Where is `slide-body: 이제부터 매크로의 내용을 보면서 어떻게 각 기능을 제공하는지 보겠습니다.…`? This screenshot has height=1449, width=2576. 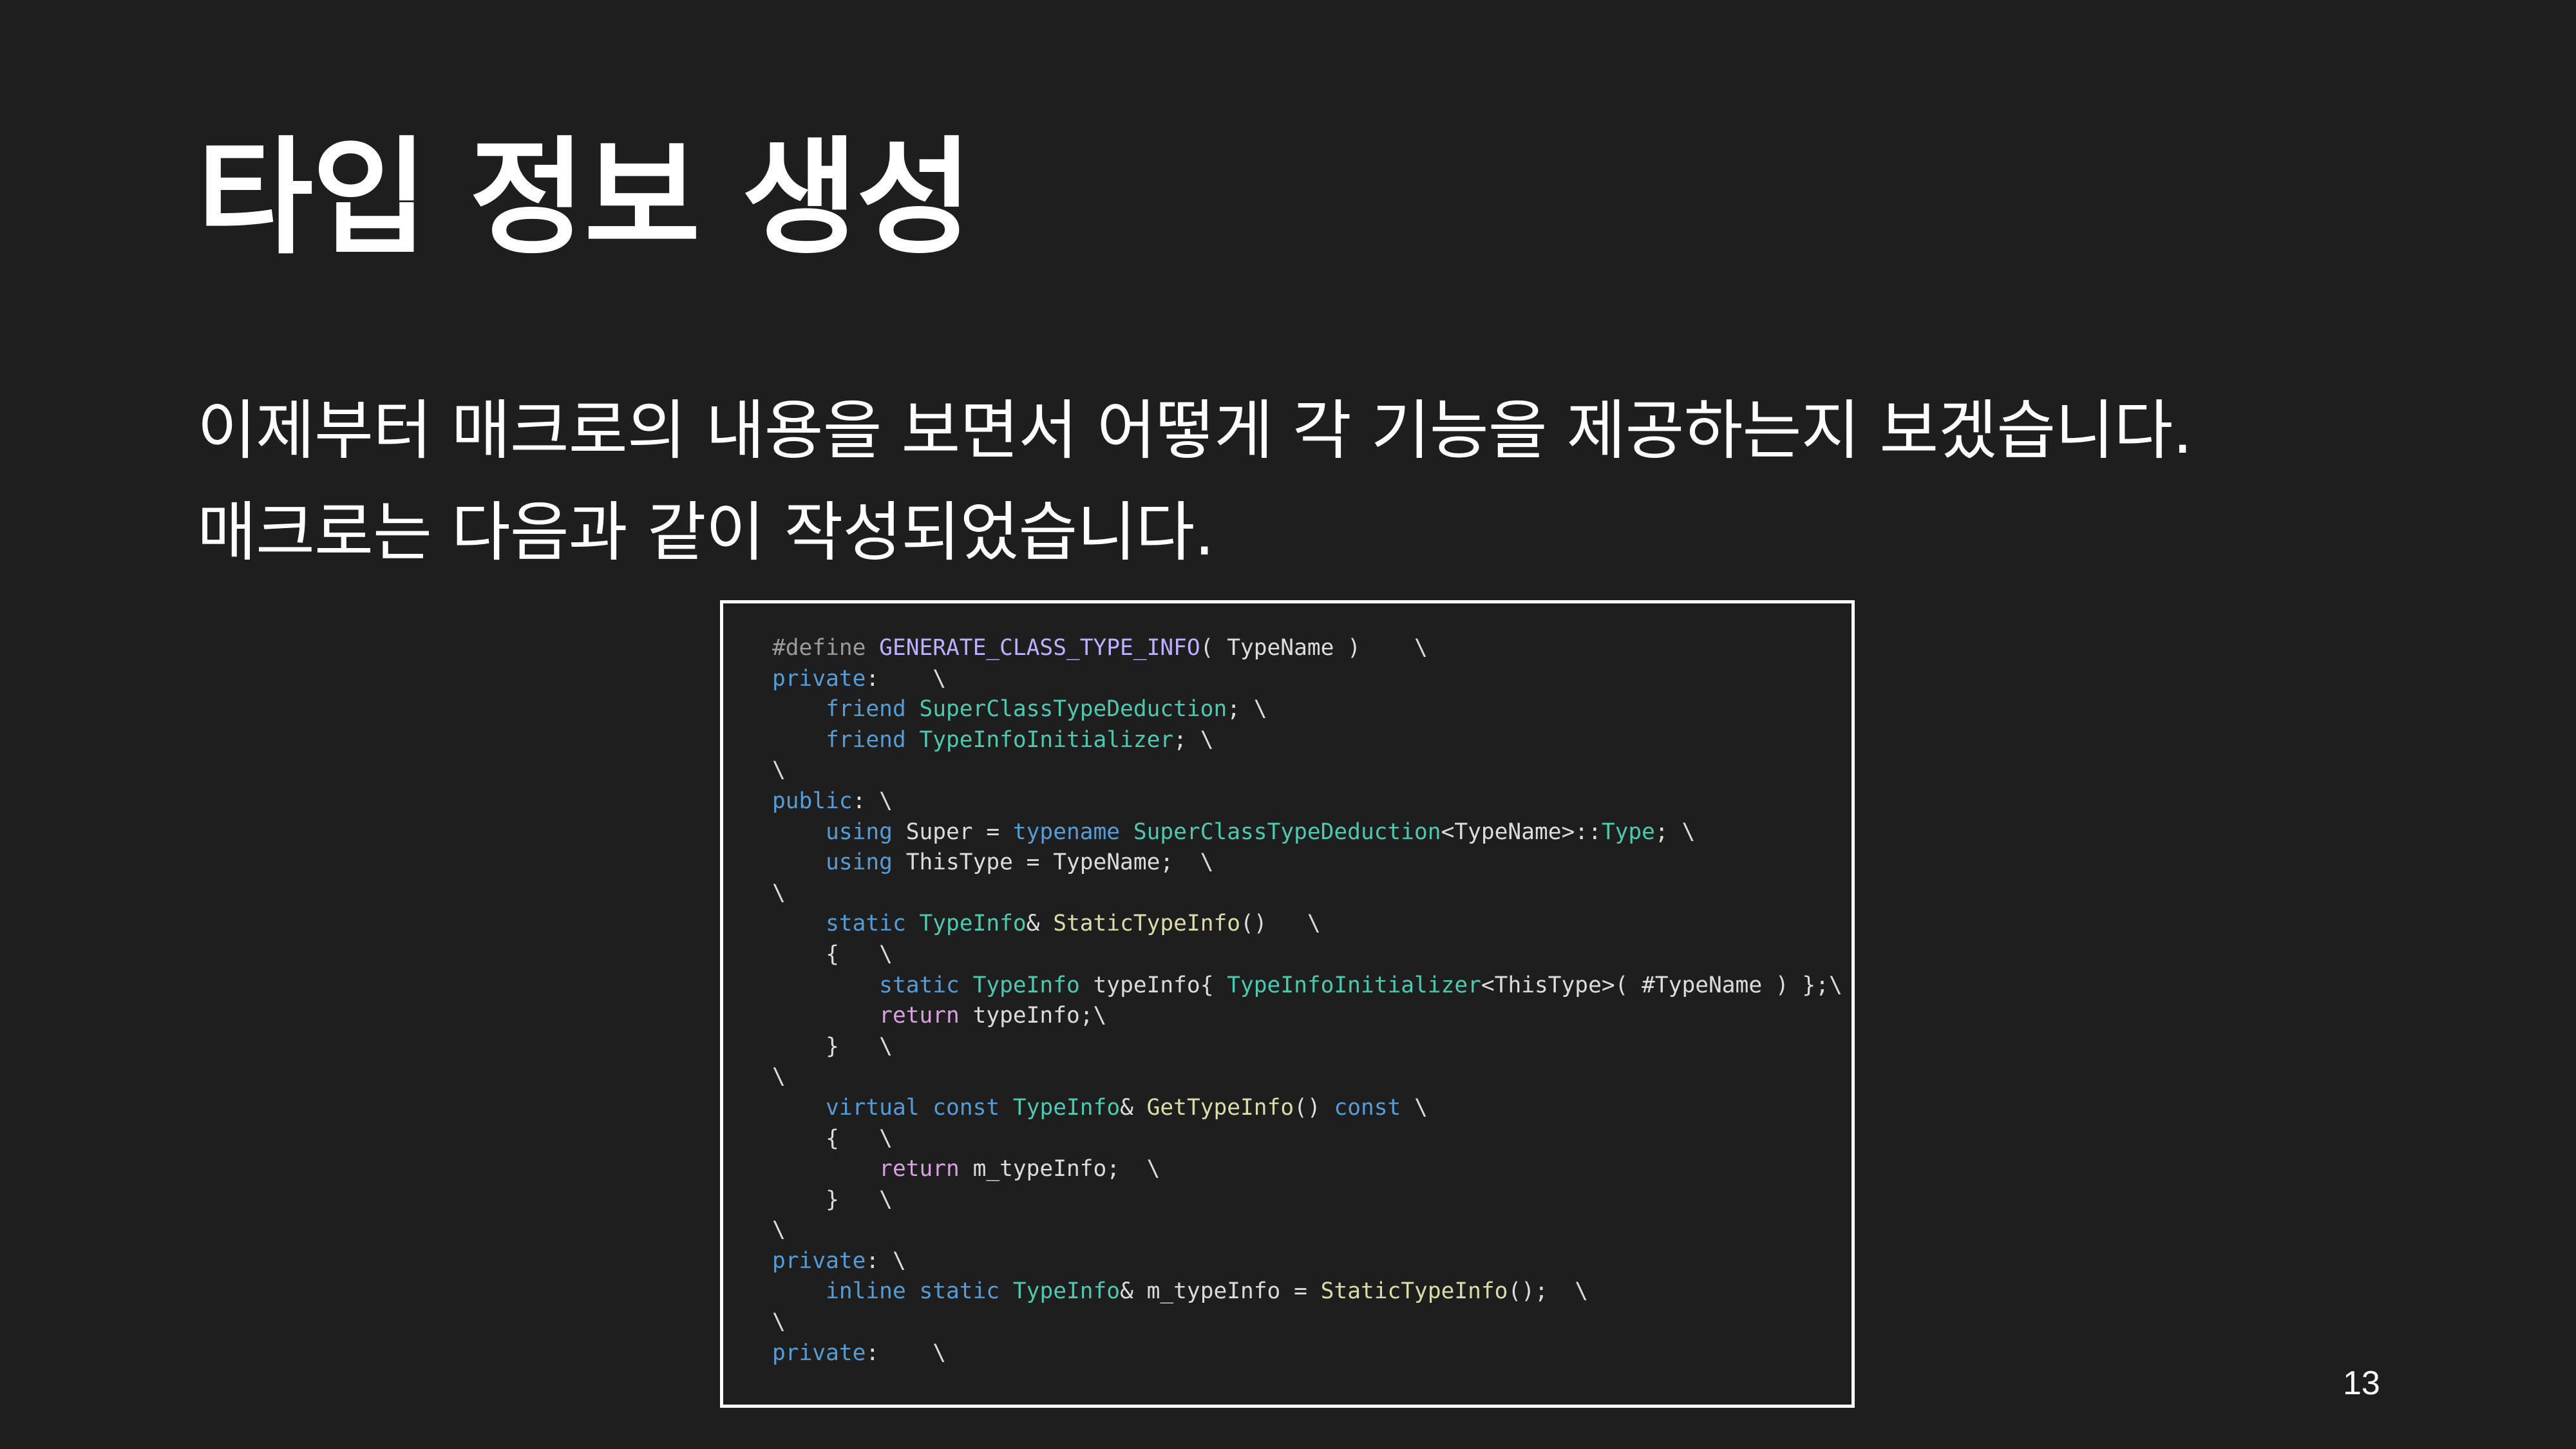
slide-body: 이제부터 매크로의 내용을 보면서 어떻게 각 기능을 제공하는지 보겠습니다.… is located at coordinates (1195, 481).